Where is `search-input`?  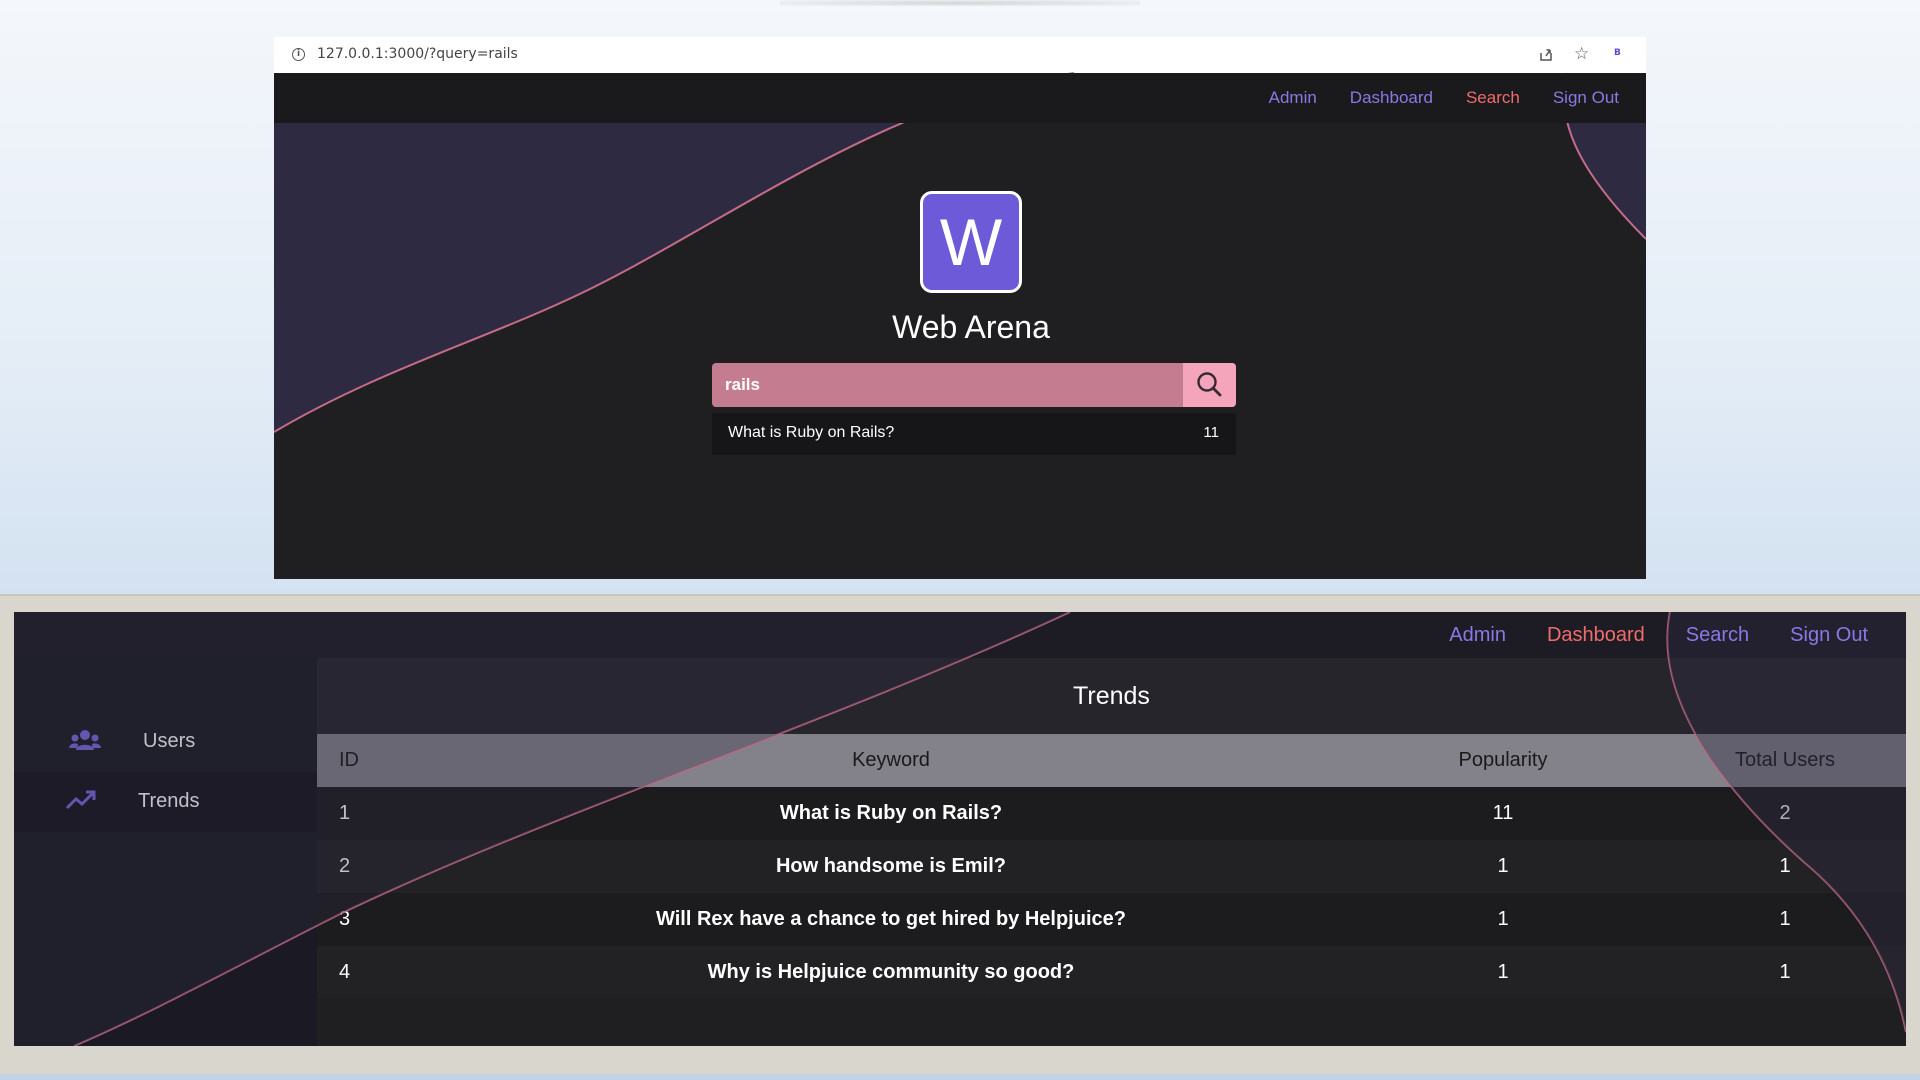
search-input is located at coordinates (947, 385).